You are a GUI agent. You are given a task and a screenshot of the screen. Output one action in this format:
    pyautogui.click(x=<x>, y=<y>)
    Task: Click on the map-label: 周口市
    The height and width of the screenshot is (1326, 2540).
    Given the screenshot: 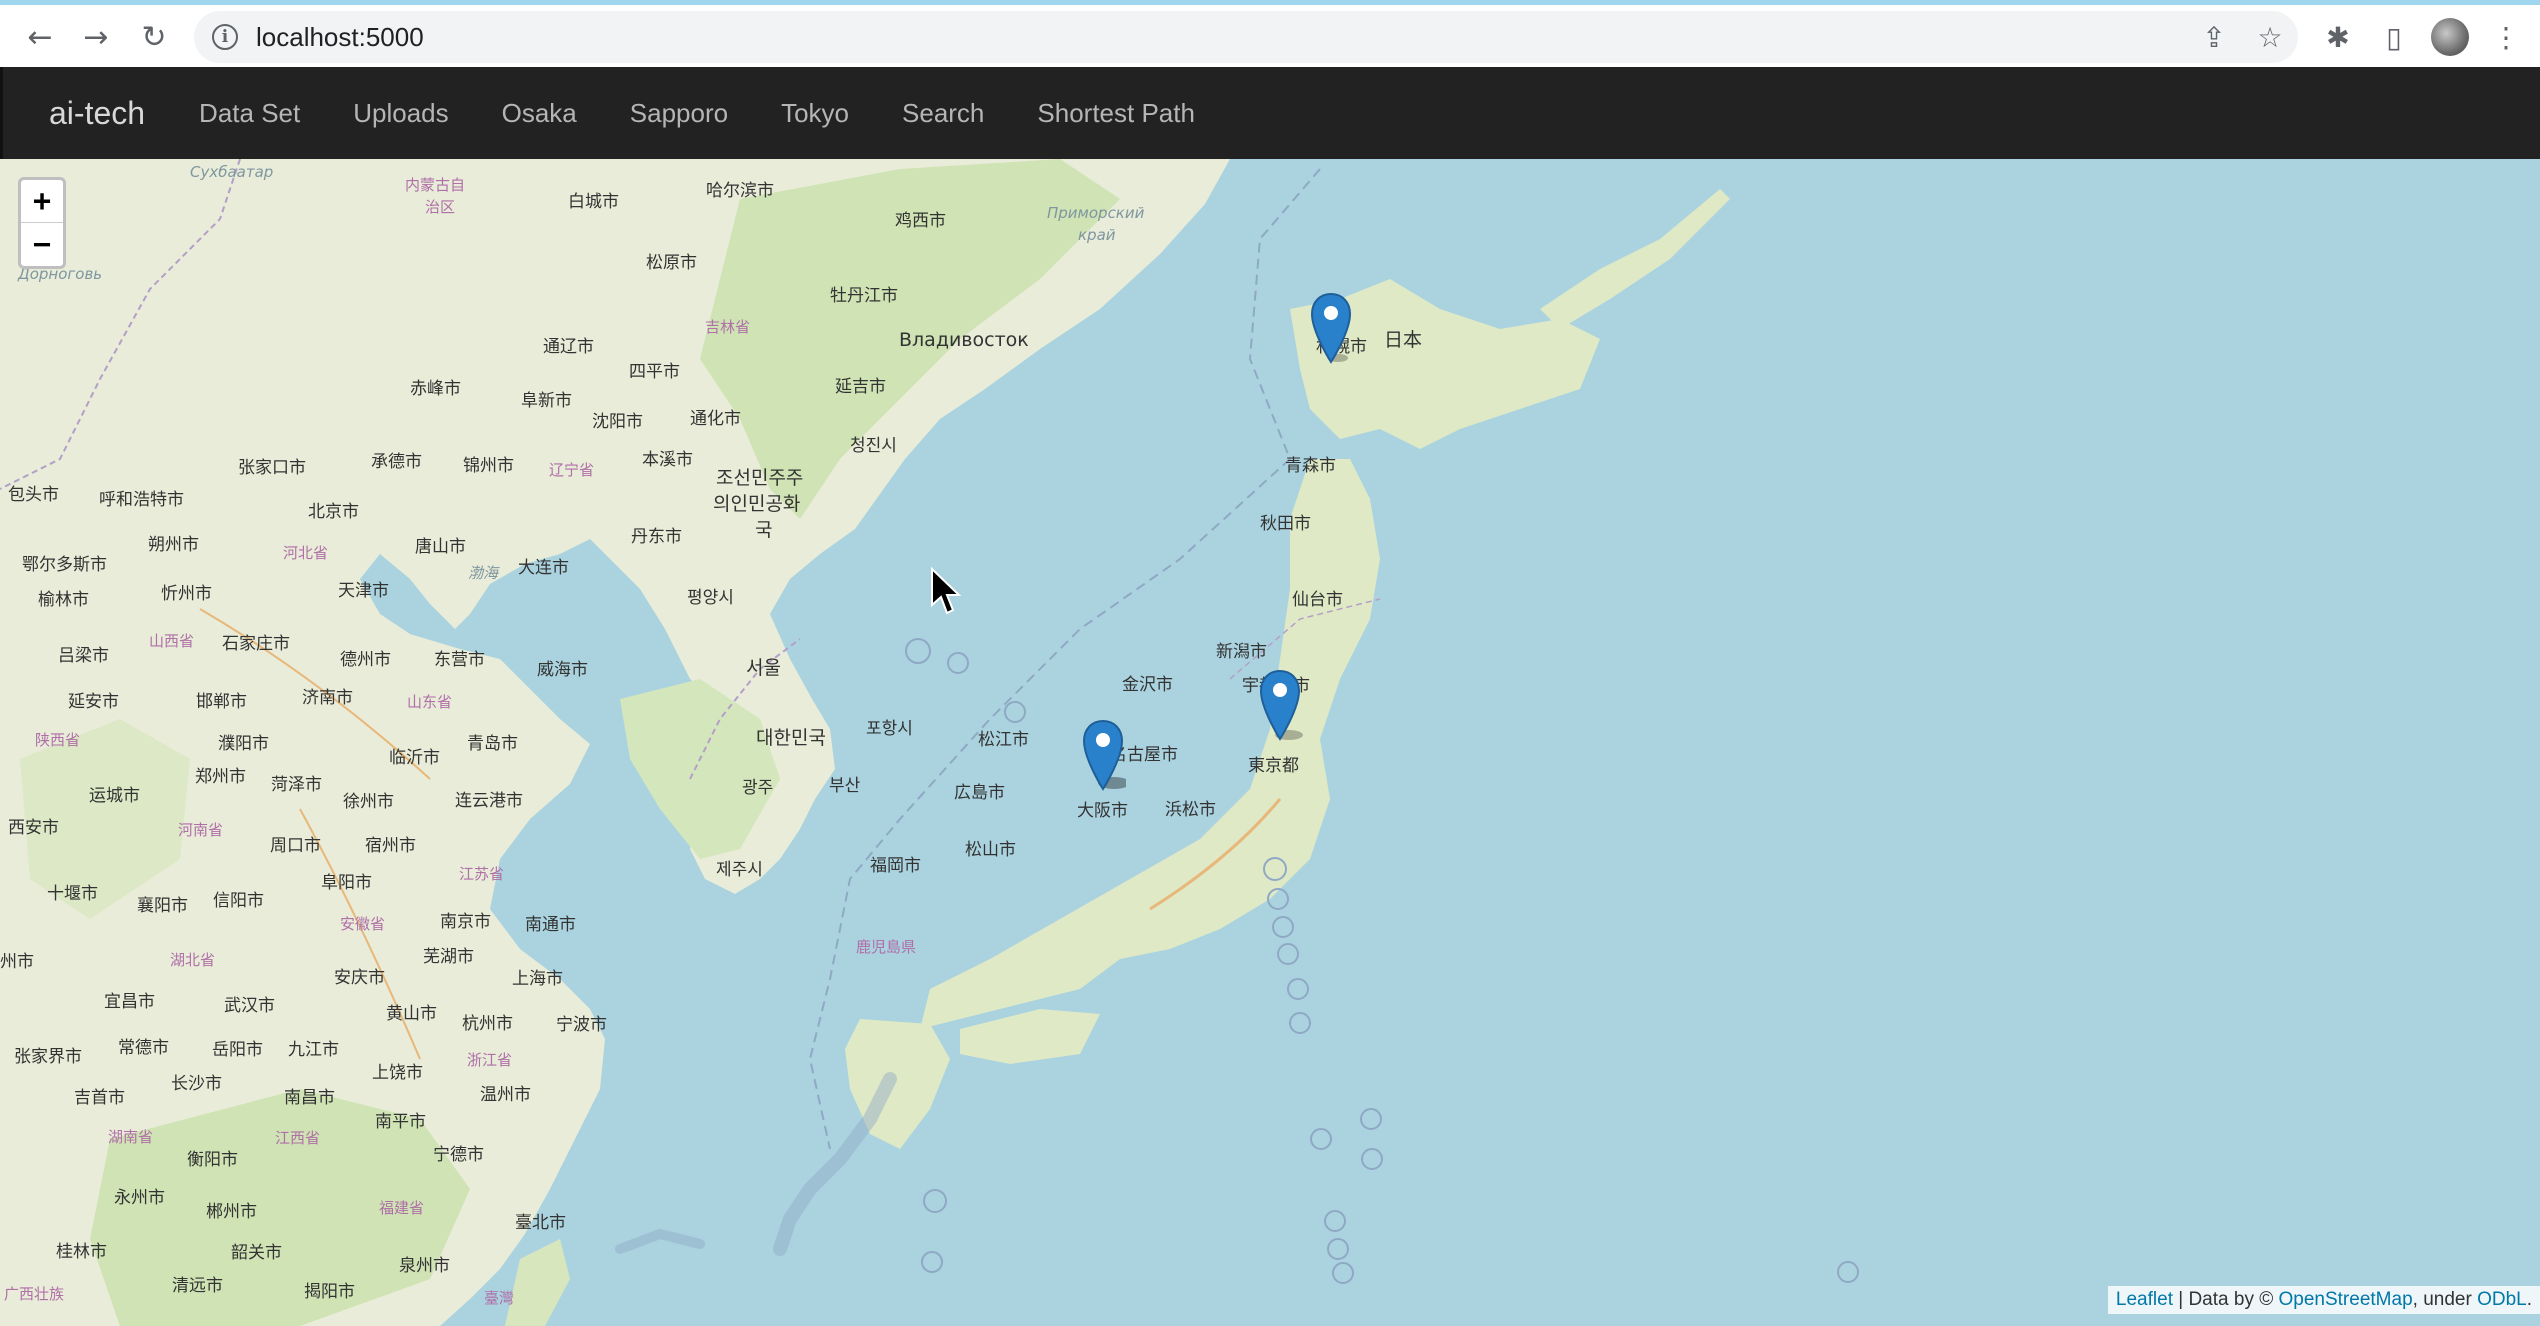 What is the action you would take?
    pyautogui.click(x=295, y=846)
    